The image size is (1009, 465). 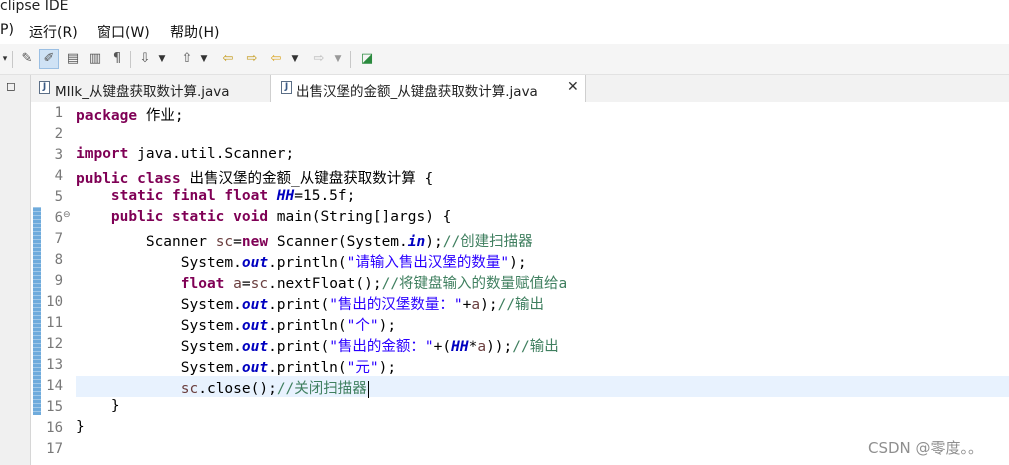 I want to click on forward-icon: ⇨, so click(x=319, y=59).